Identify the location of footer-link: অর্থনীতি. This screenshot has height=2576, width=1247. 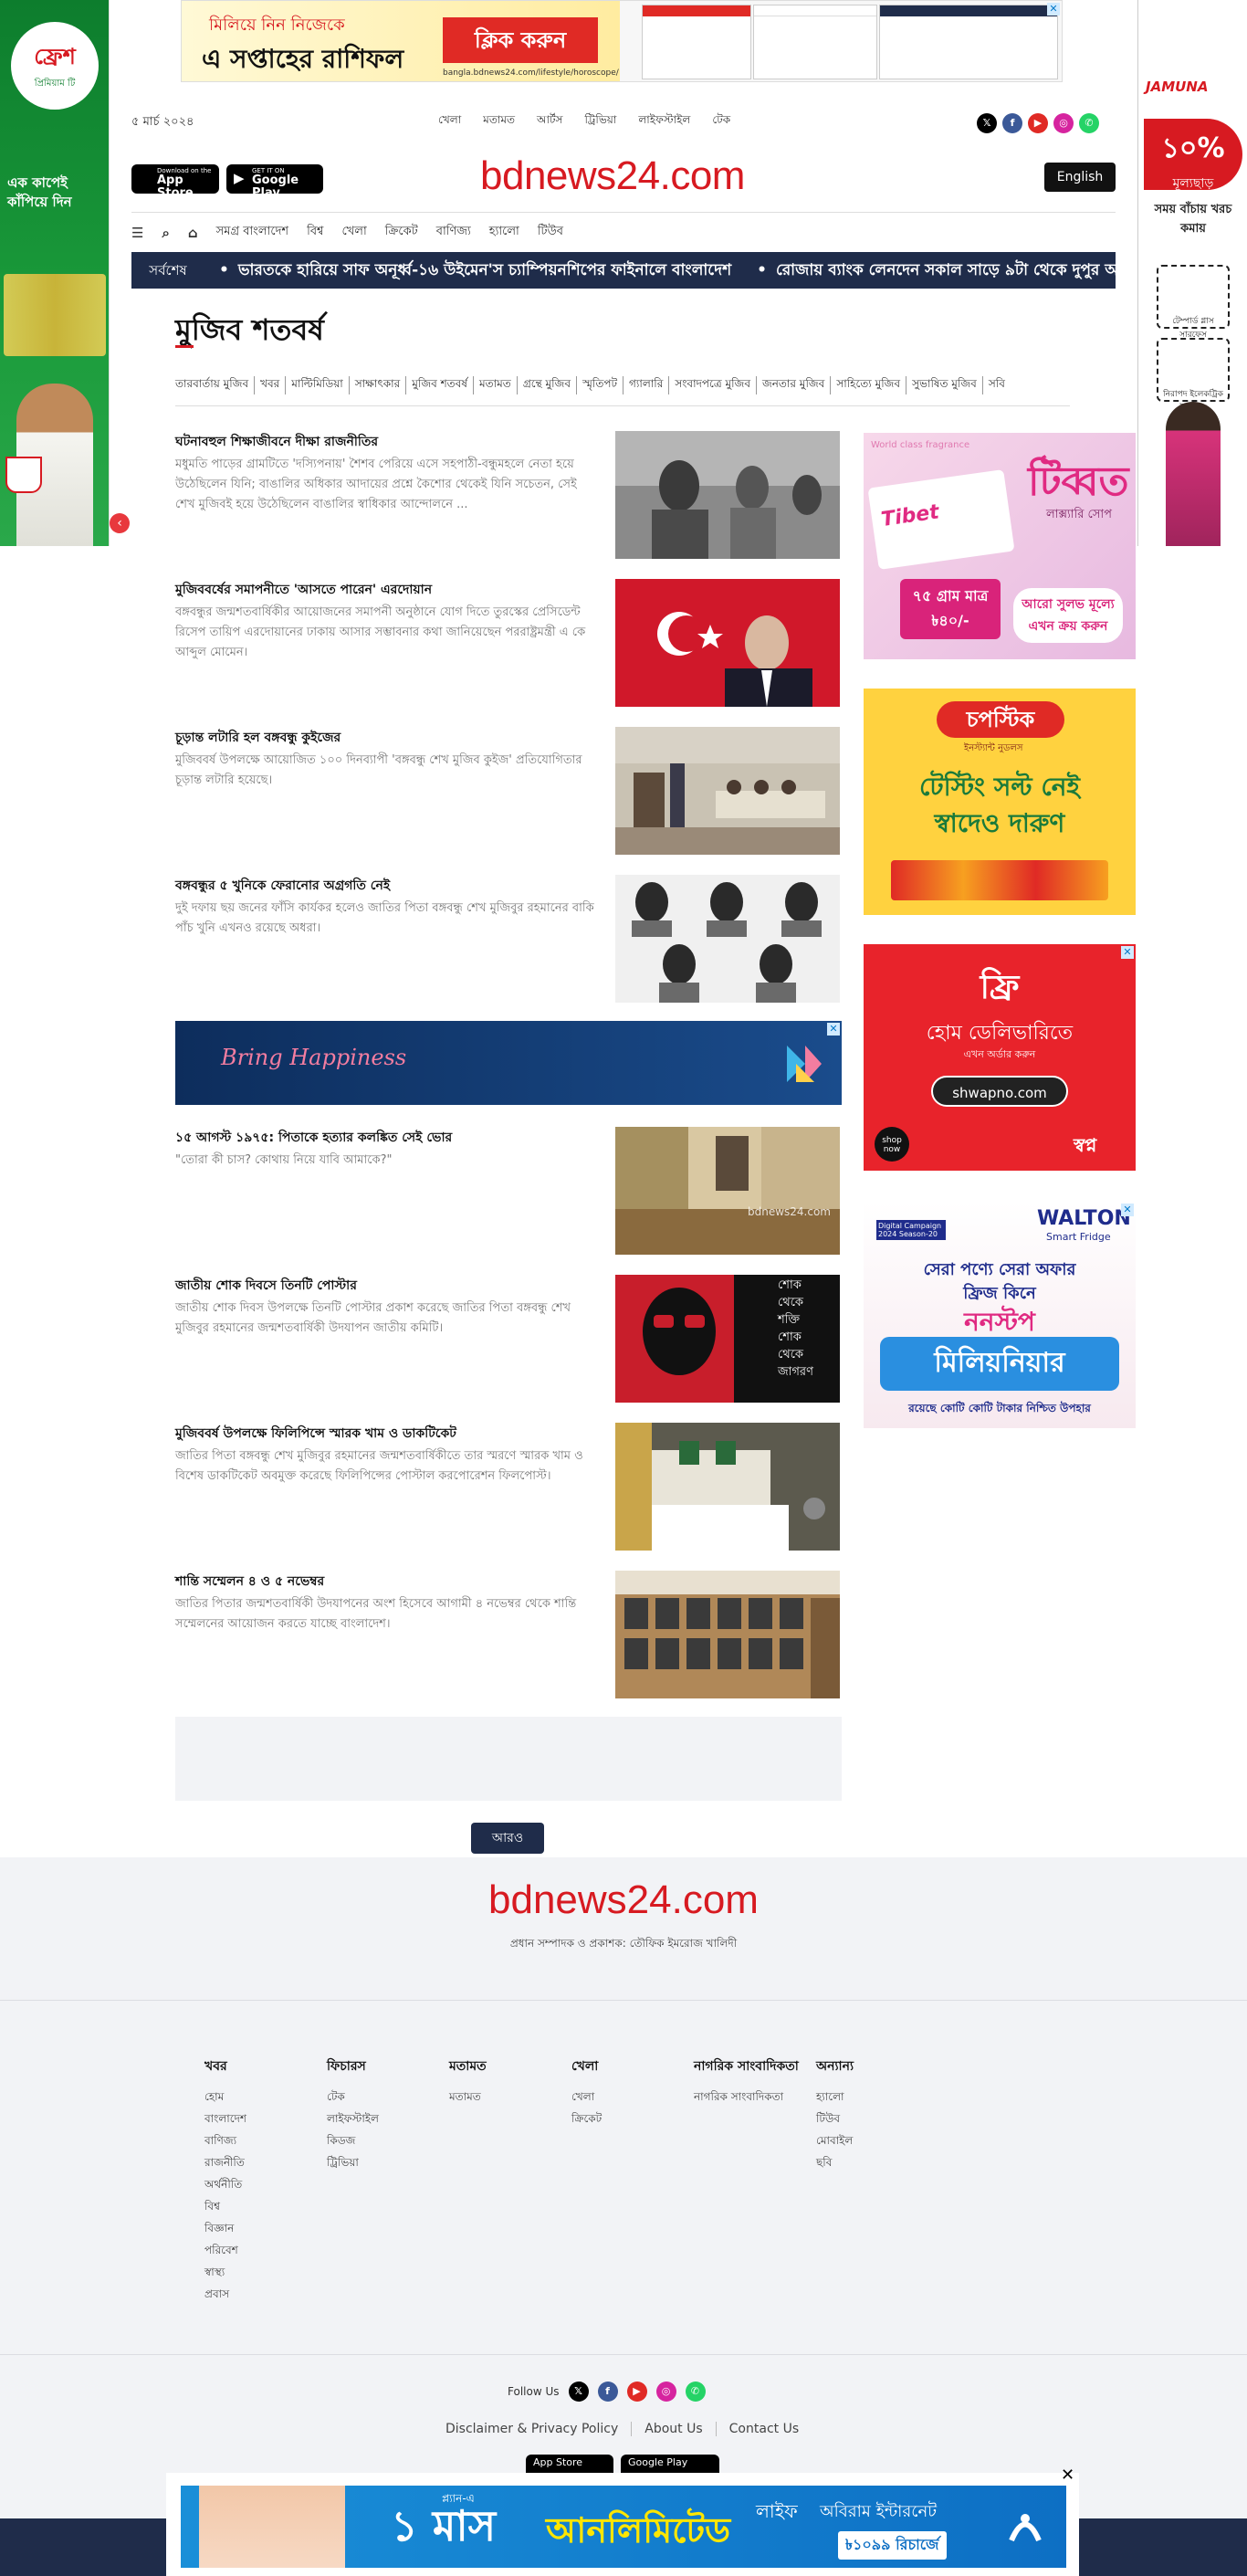
(254, 2184).